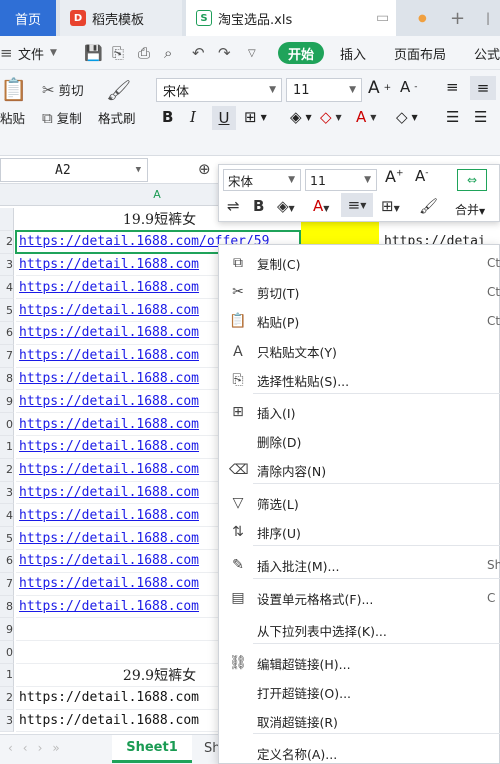 Image resolution: width=500 pixels, height=764 pixels. I want to click on context-menu-item: ⌫ 清除内容(N), so click(359, 470).